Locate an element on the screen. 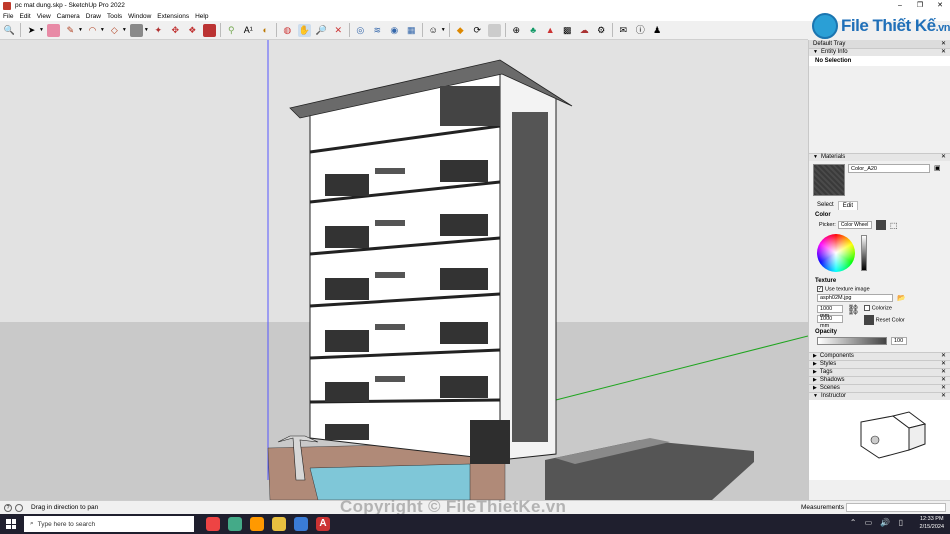  shape-icon: ◇ is located at coordinates (114, 30).